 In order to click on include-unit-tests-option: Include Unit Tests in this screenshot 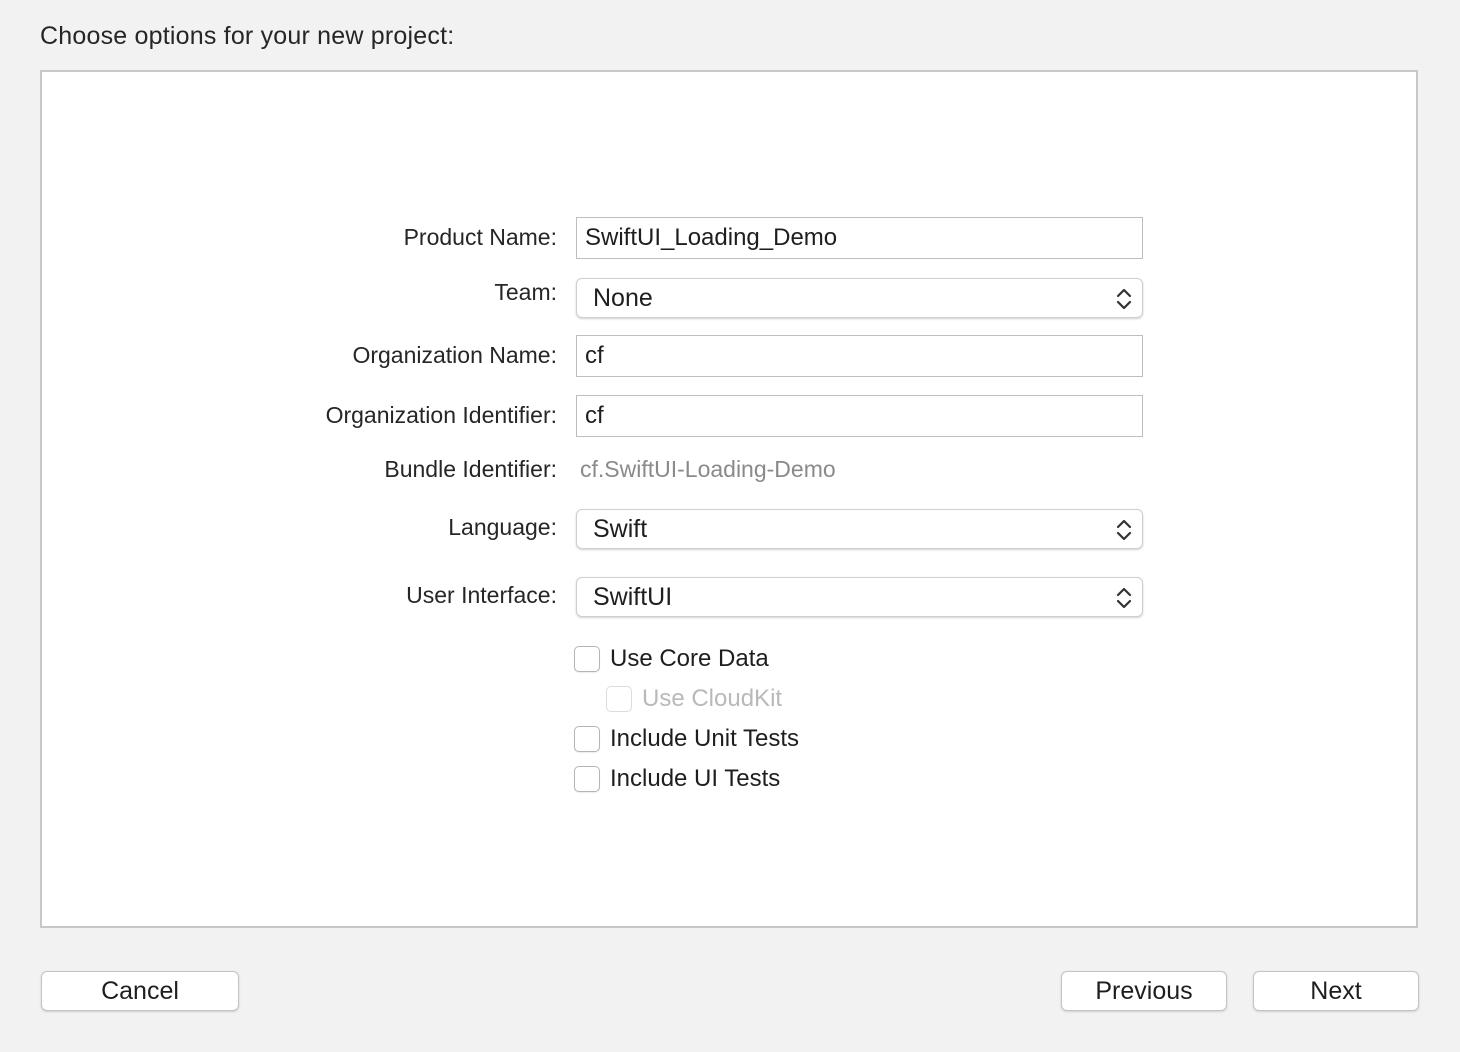, I will do `click(686, 739)`.